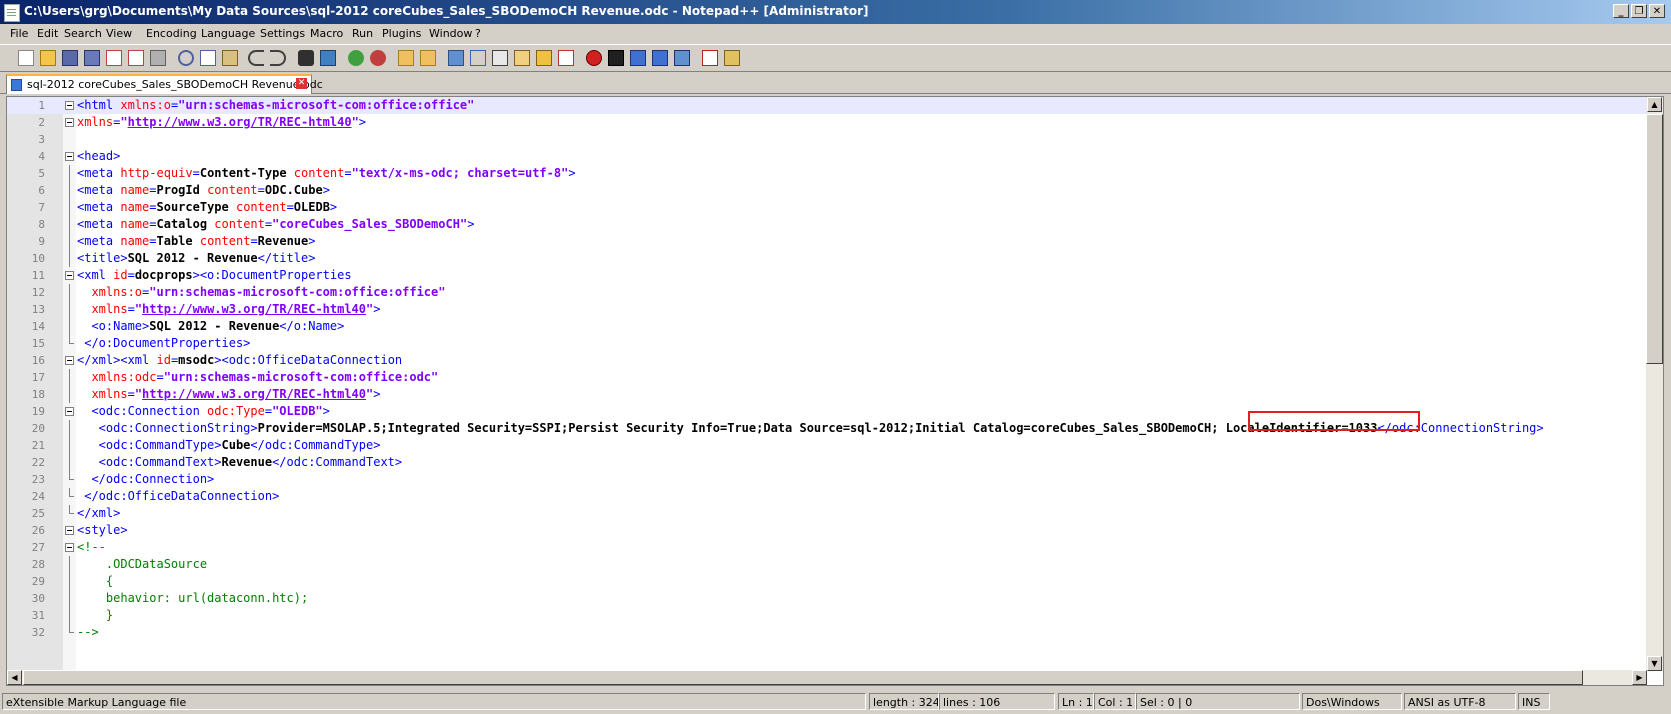 This screenshot has height=714, width=1671. Describe the element at coordinates (326, 34) in the screenshot. I see `menu-macro: Macro` at that location.